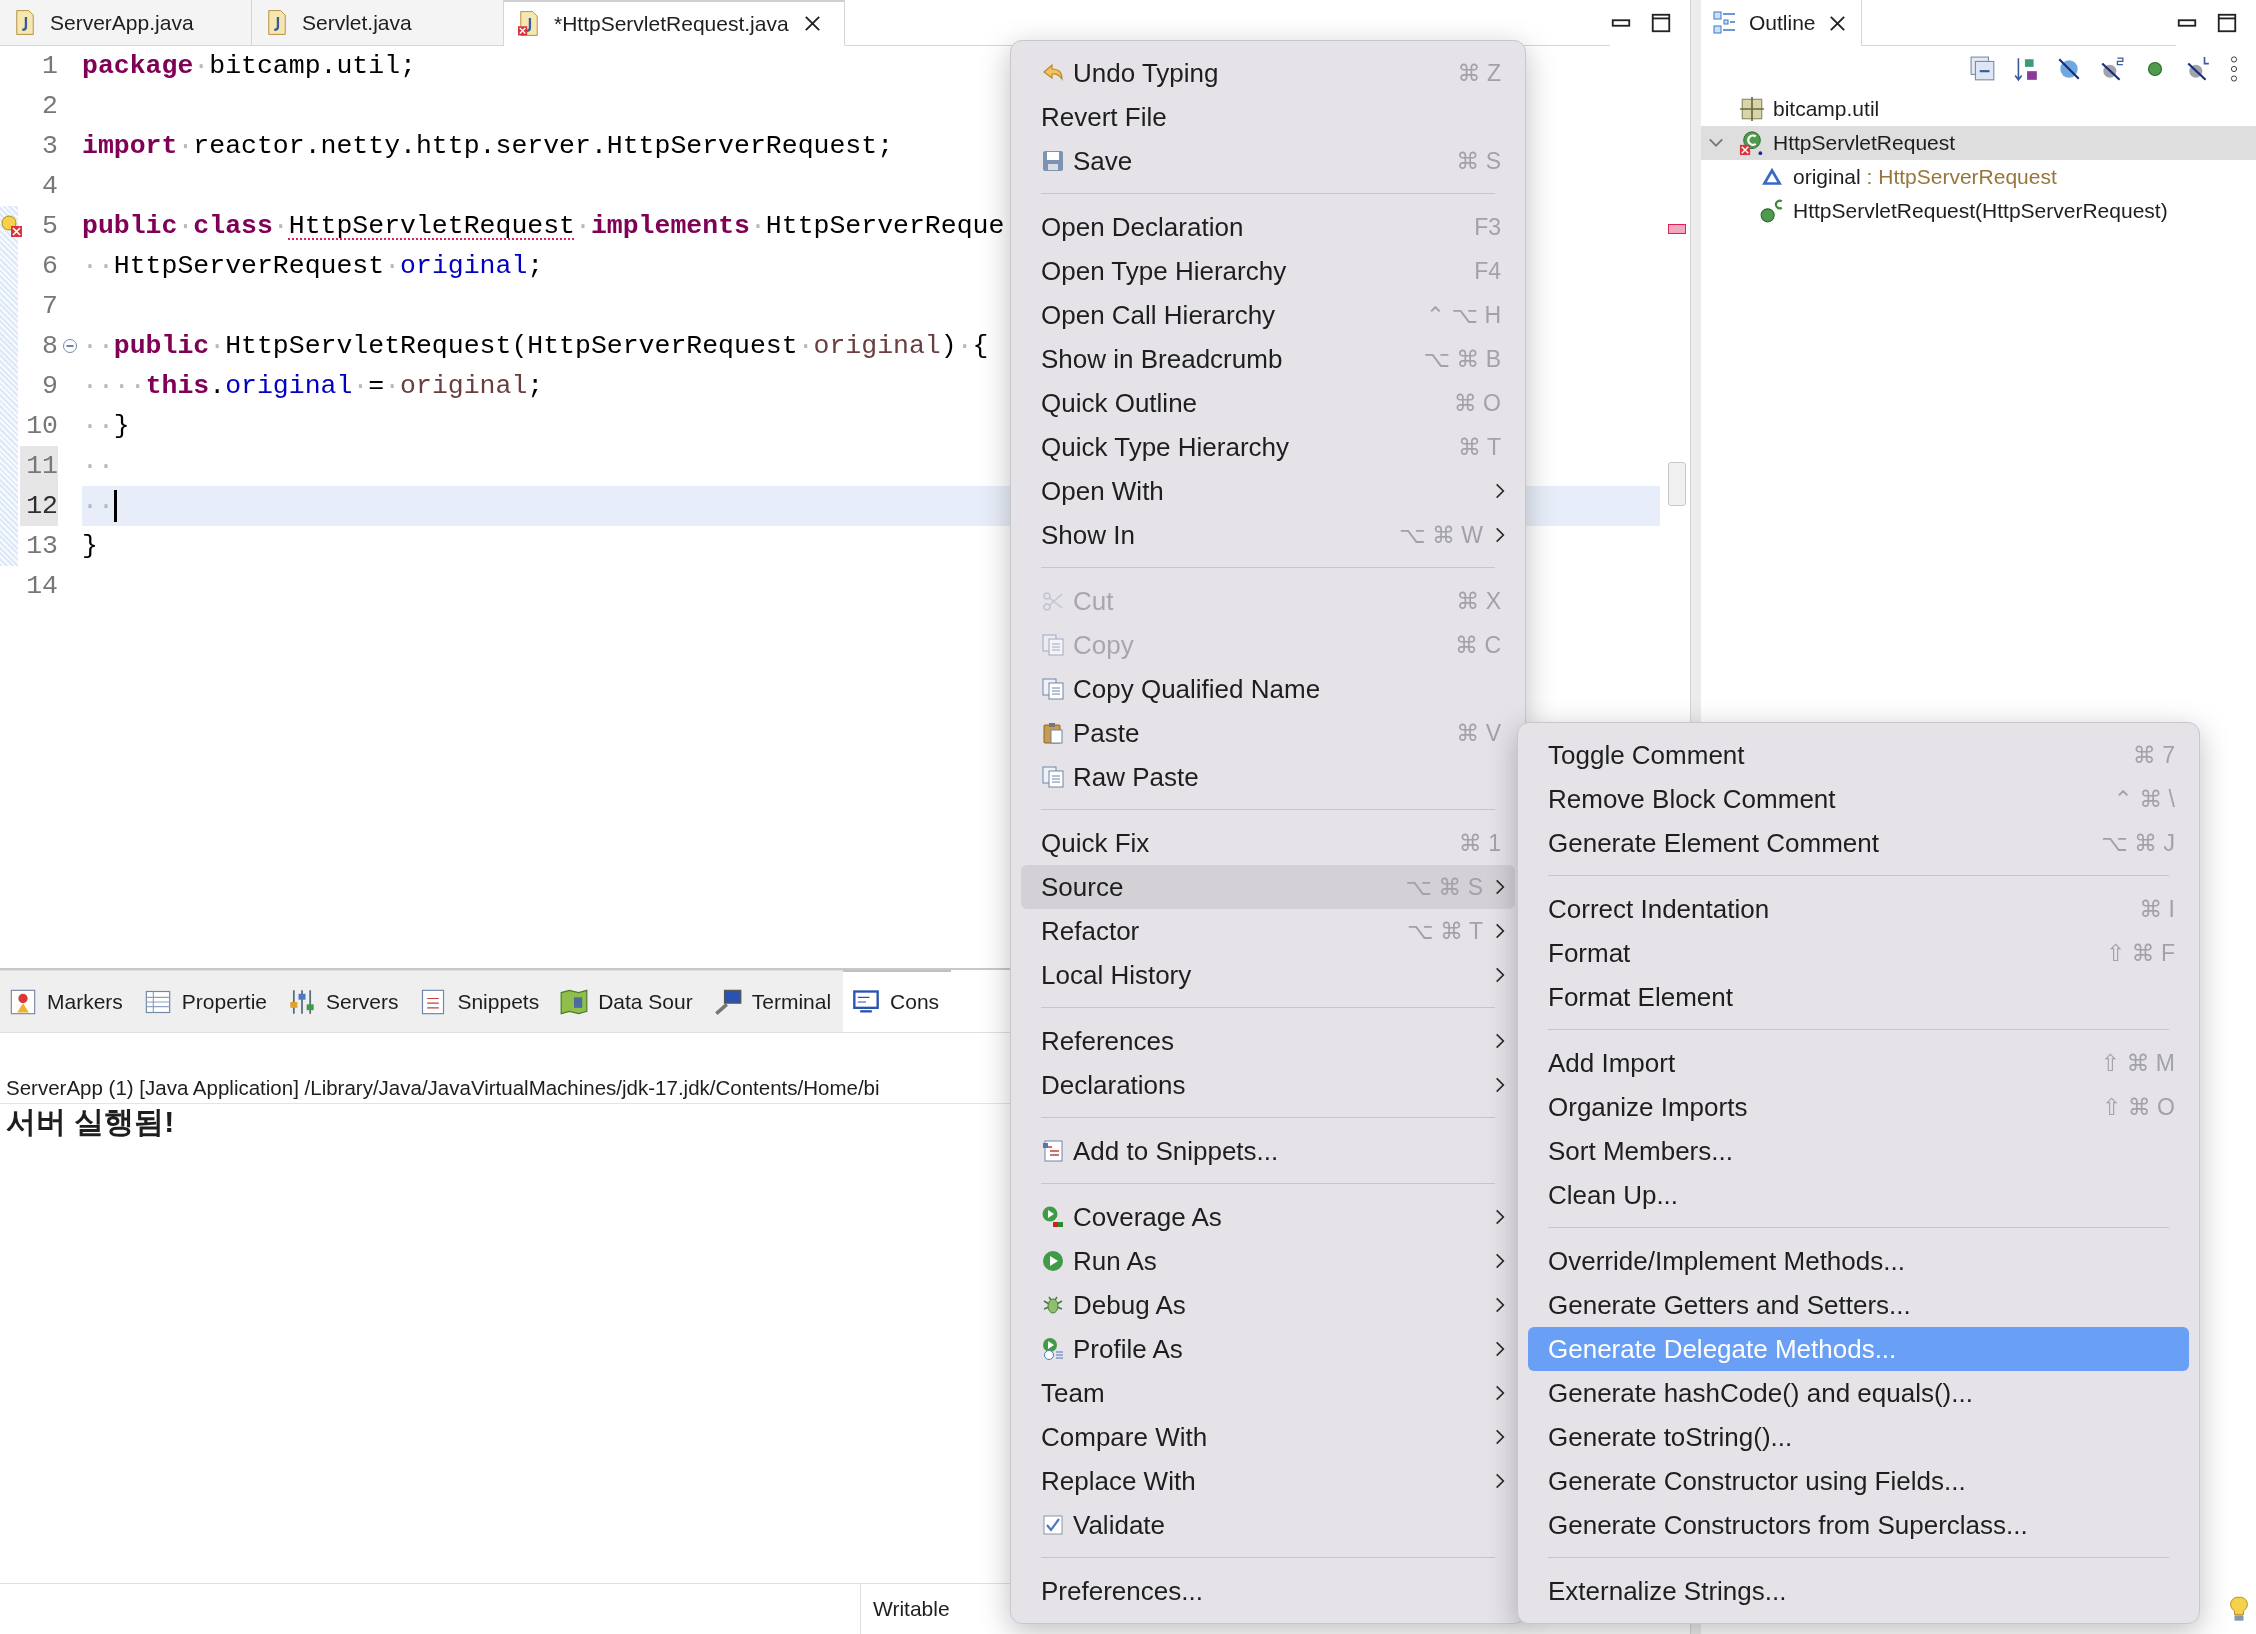 The image size is (2256, 1634). What do you see at coordinates (49, 386) in the screenshot?
I see `line-number: 9` at bounding box center [49, 386].